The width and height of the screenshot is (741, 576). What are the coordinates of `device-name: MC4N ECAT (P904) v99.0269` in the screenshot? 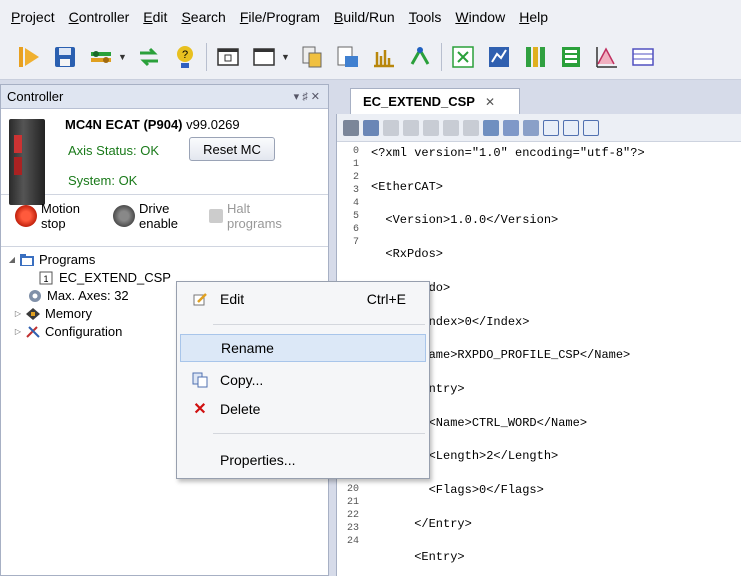 It's located at (152, 124).